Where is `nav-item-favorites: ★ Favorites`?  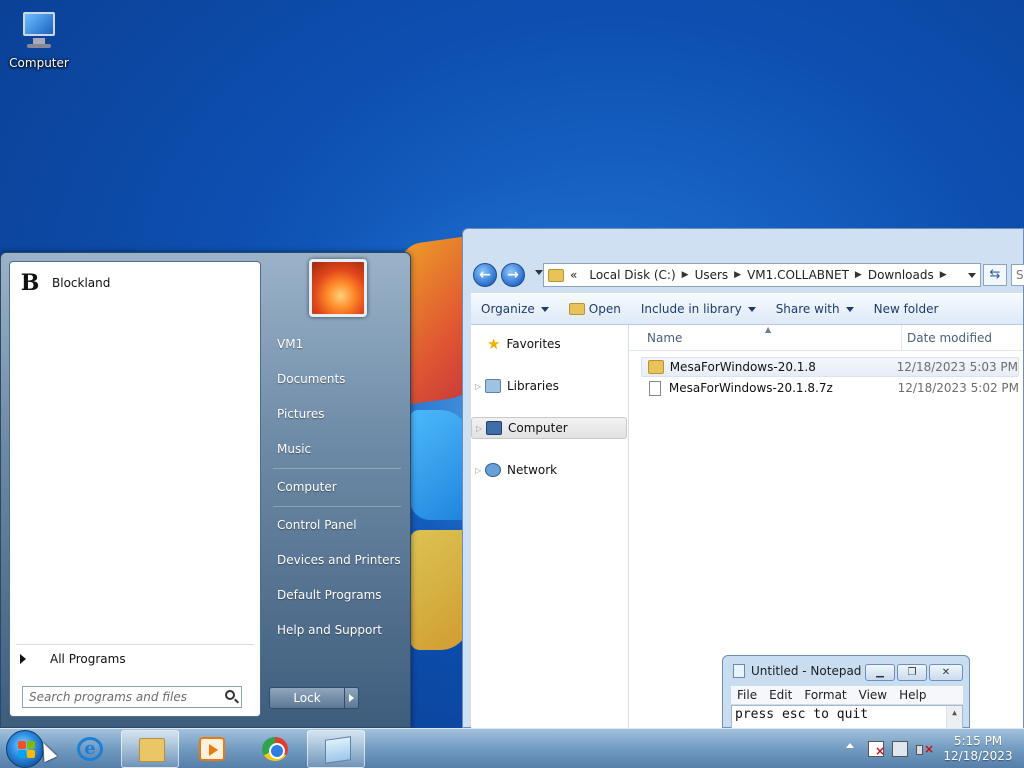
nav-item-favorites: ★ Favorites is located at coordinates (549, 344).